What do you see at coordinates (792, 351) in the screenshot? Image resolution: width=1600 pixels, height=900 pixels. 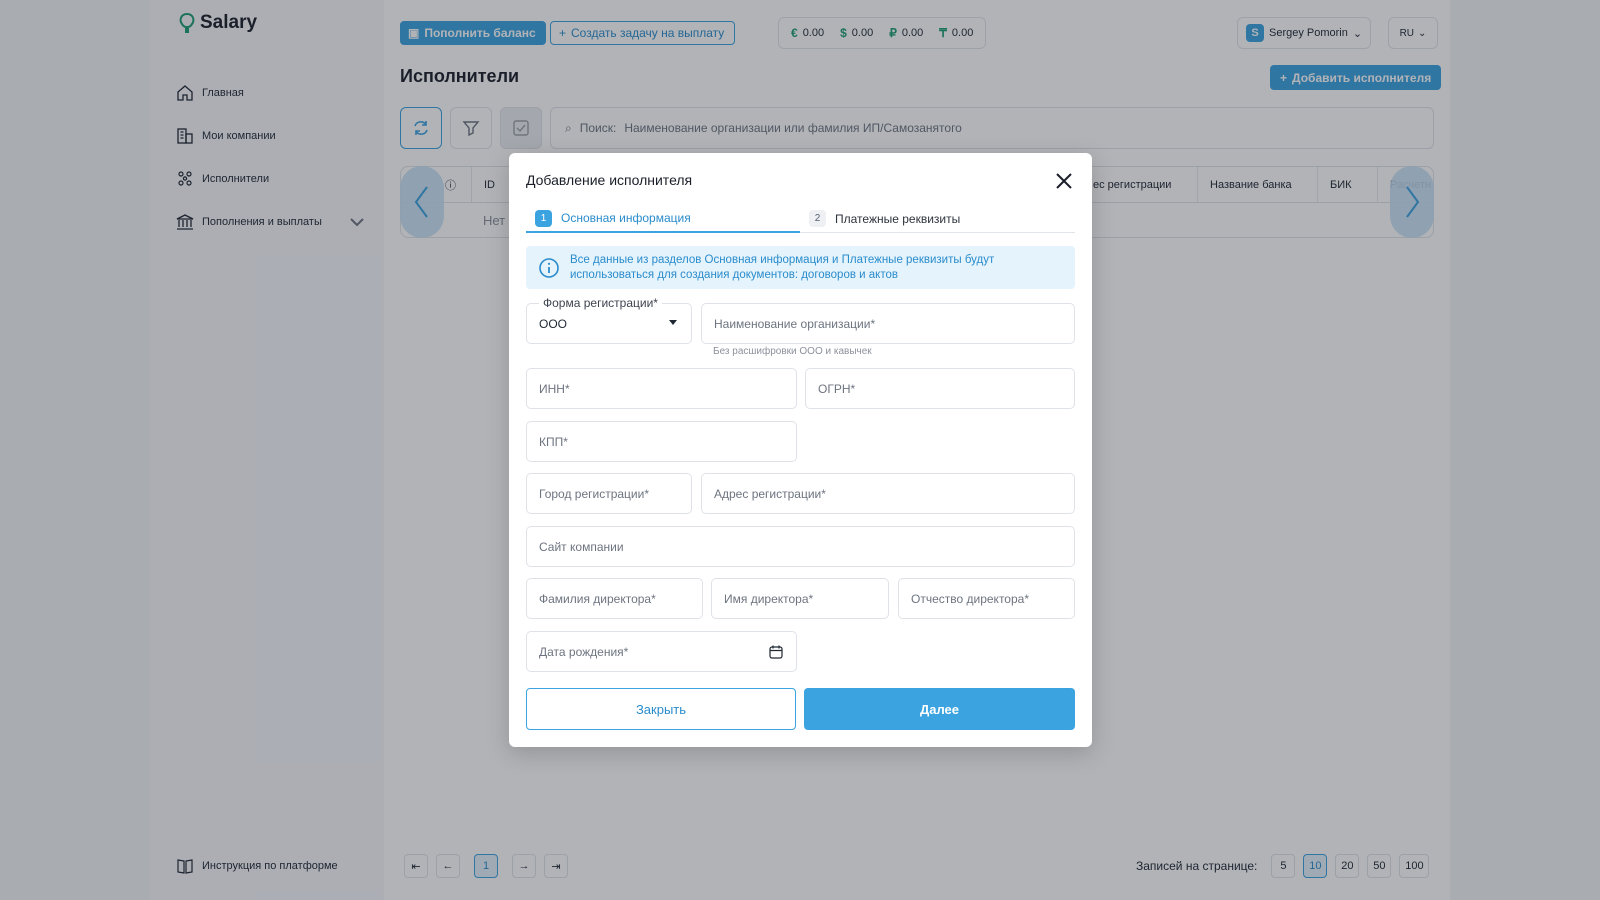 I see `organization-name-hint: Без расшифровки ООО и кавычек` at bounding box center [792, 351].